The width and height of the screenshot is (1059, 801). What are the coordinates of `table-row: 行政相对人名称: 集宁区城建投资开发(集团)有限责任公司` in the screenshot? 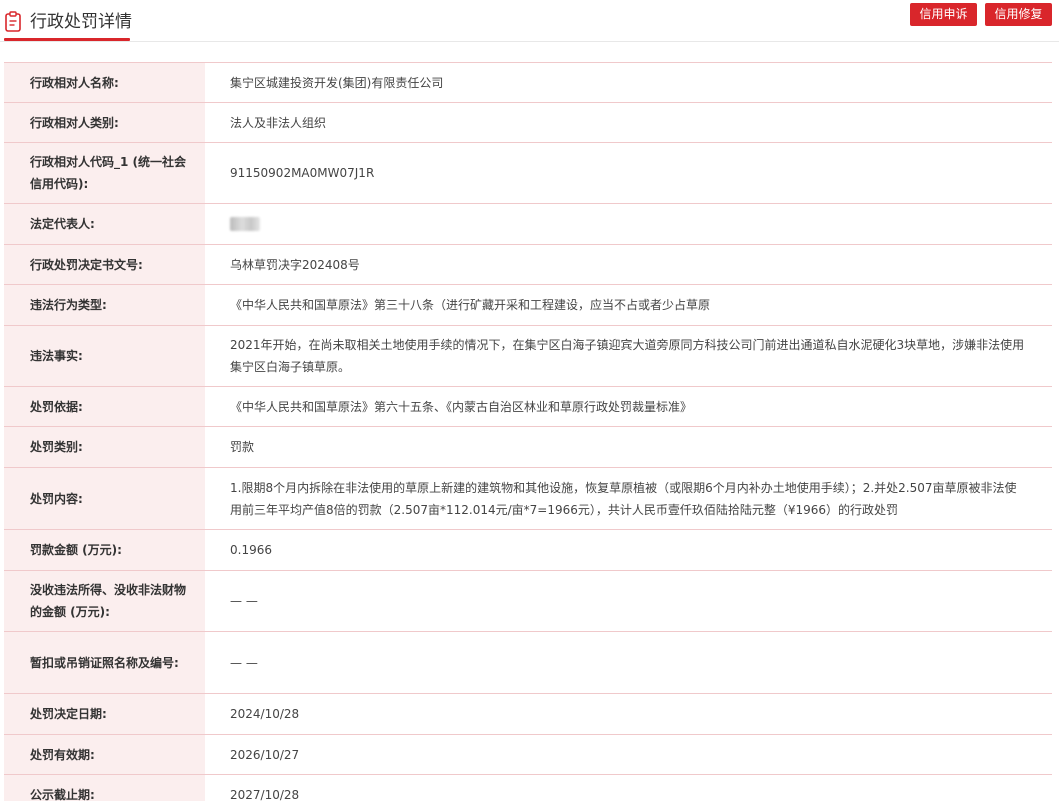 It's located at (528, 83).